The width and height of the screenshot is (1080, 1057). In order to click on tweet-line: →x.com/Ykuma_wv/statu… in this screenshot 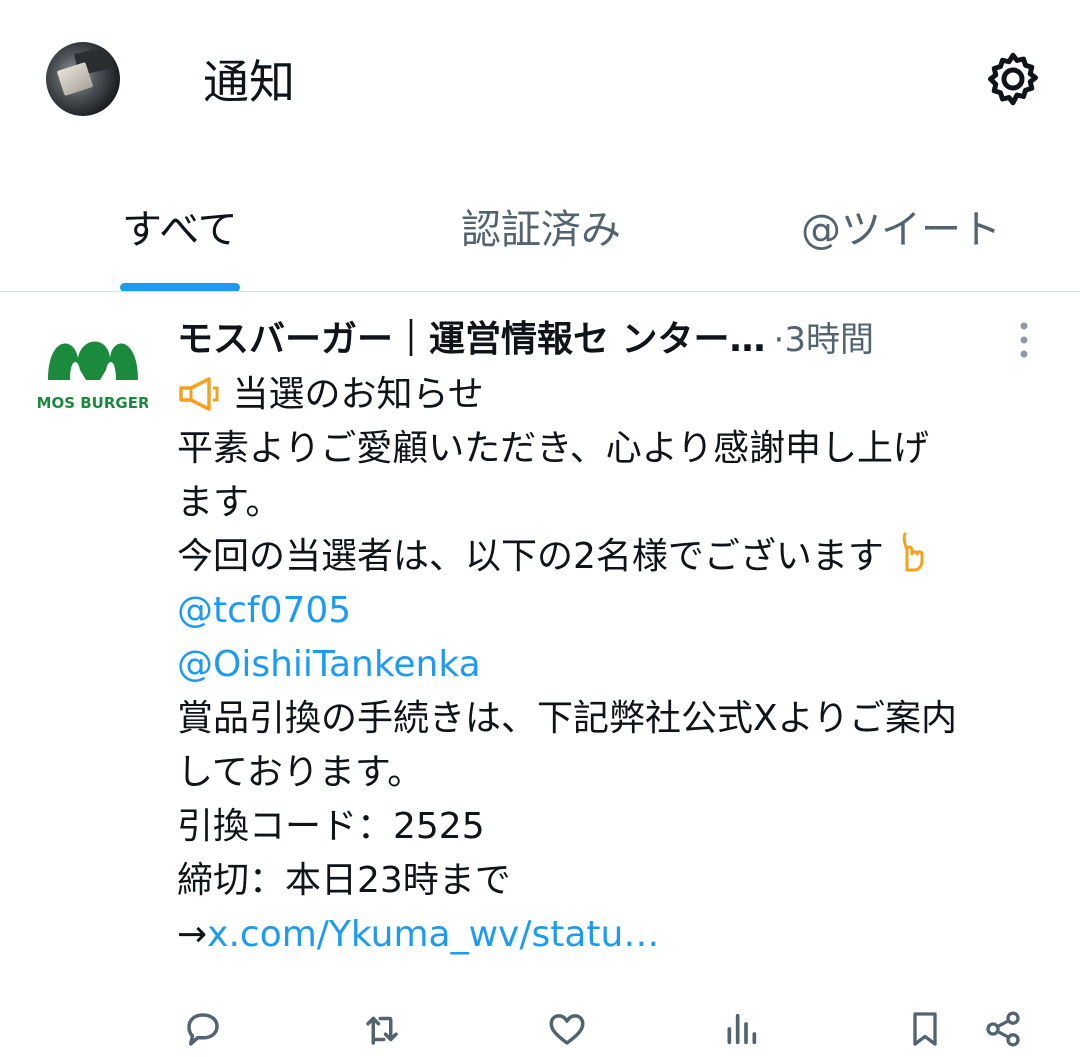, I will do `click(617, 935)`.